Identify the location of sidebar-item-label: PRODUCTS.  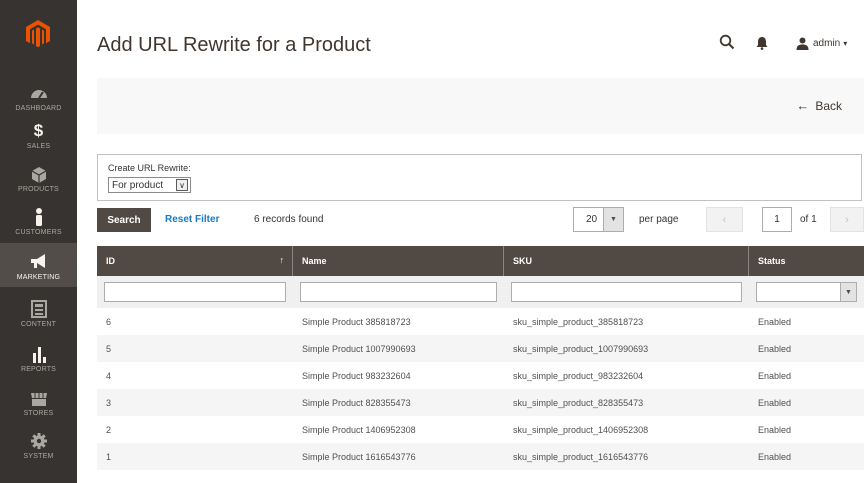
(38, 189).